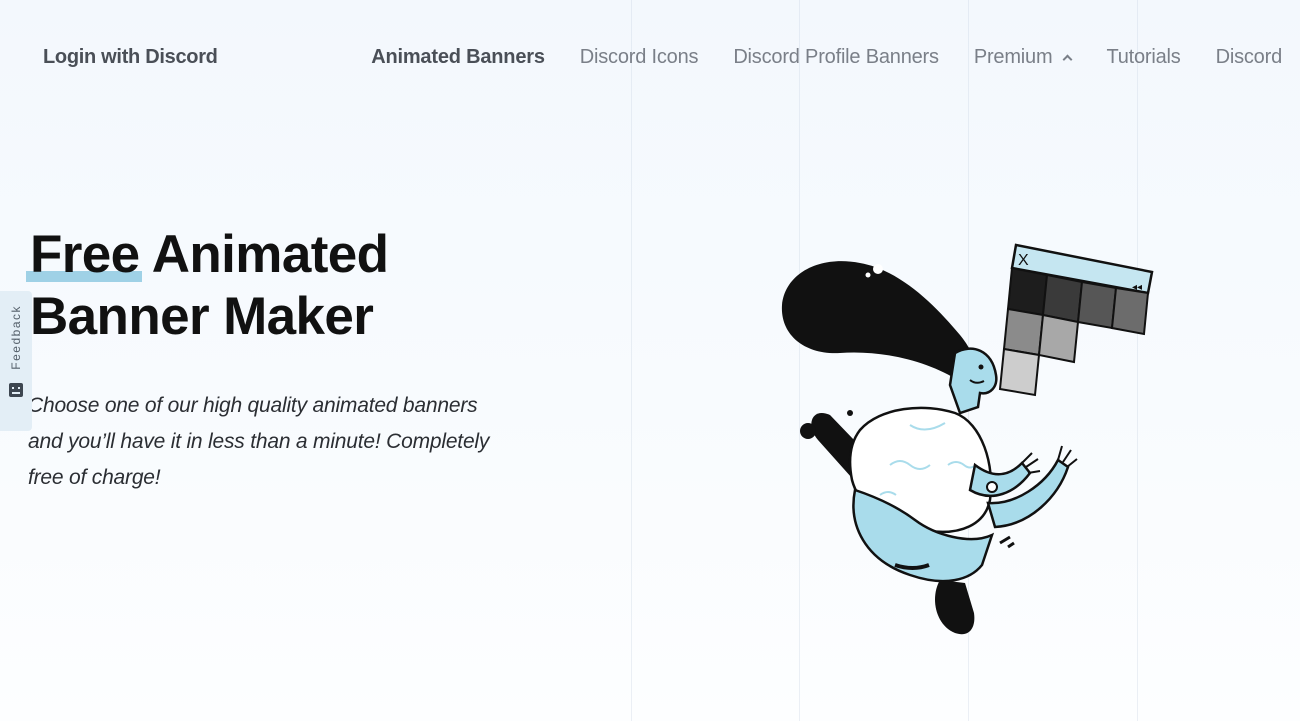 This screenshot has height=721, width=1300. What do you see at coordinates (130, 57) in the screenshot?
I see `login-with-discord-link: Login with Discord` at bounding box center [130, 57].